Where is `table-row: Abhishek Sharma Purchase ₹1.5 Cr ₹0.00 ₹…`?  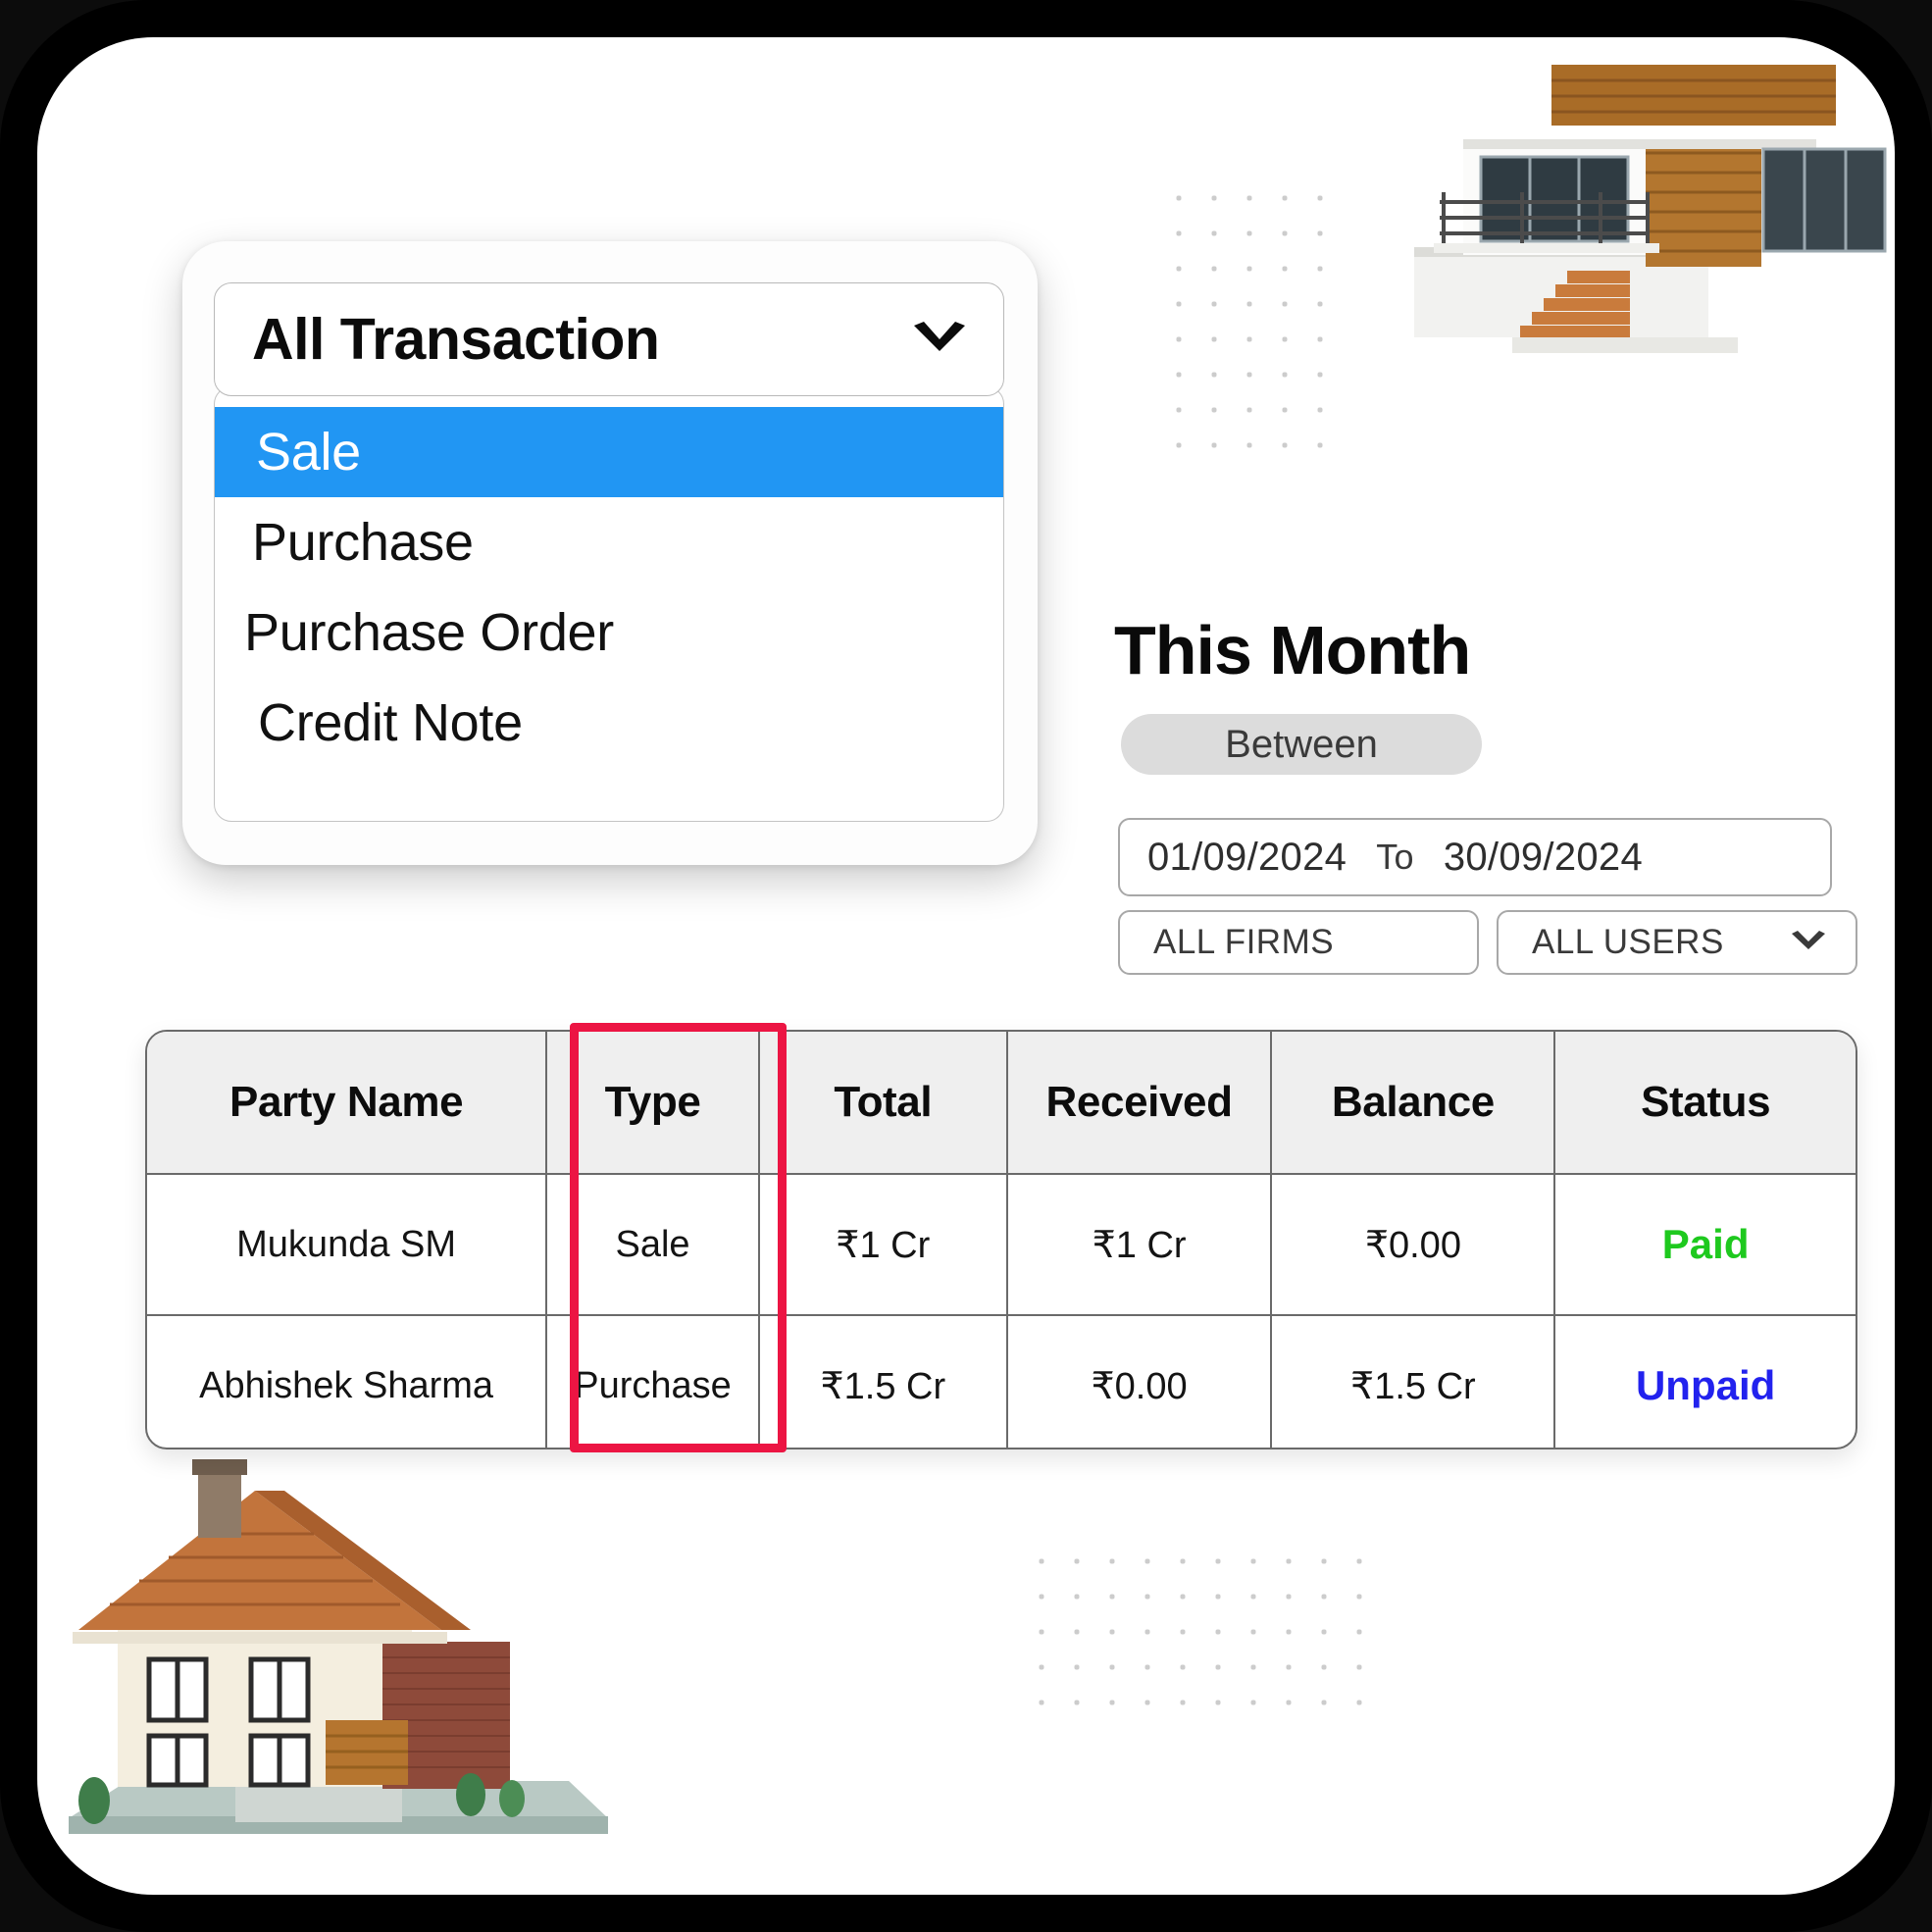 table-row: Abhishek Sharma Purchase ₹1.5 Cr ₹0.00 ₹… is located at coordinates (1002, 1382).